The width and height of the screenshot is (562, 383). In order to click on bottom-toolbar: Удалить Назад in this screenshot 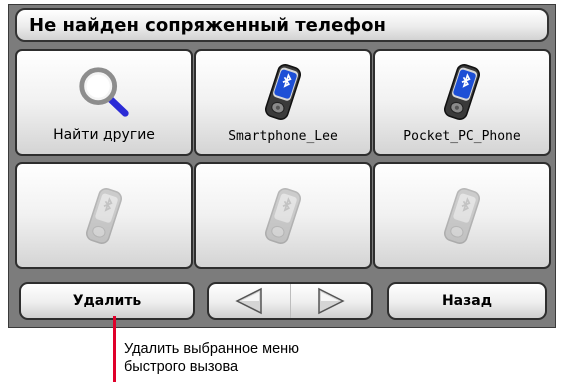, I will do `click(283, 301)`.